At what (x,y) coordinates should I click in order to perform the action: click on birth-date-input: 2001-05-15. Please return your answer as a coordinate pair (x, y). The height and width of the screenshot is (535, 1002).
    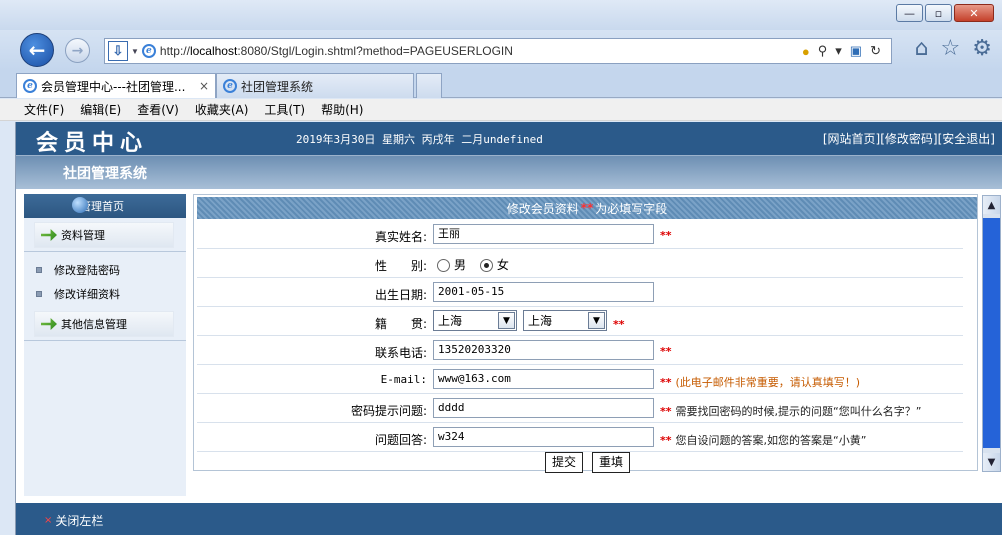
    Looking at the image, I should click on (543, 292).